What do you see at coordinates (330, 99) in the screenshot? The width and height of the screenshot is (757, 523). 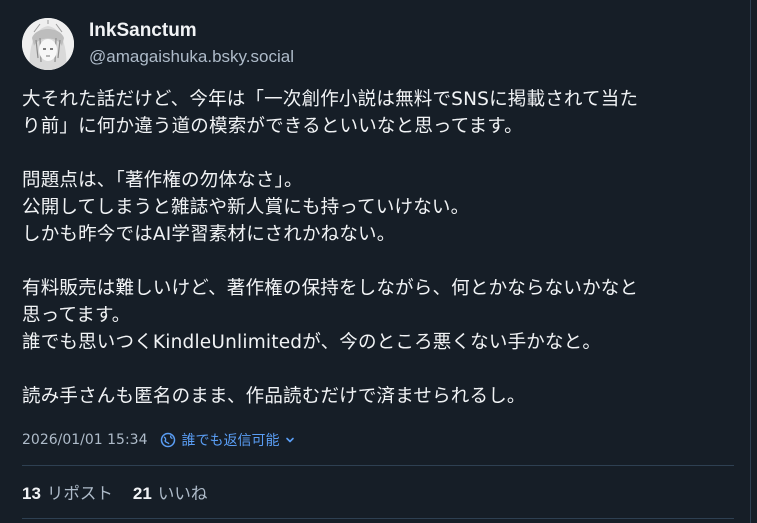 I see `post-text-line: 大それた話だけど、今年は「一次創作小説は無料でSNSに掲載されて当た` at bounding box center [330, 99].